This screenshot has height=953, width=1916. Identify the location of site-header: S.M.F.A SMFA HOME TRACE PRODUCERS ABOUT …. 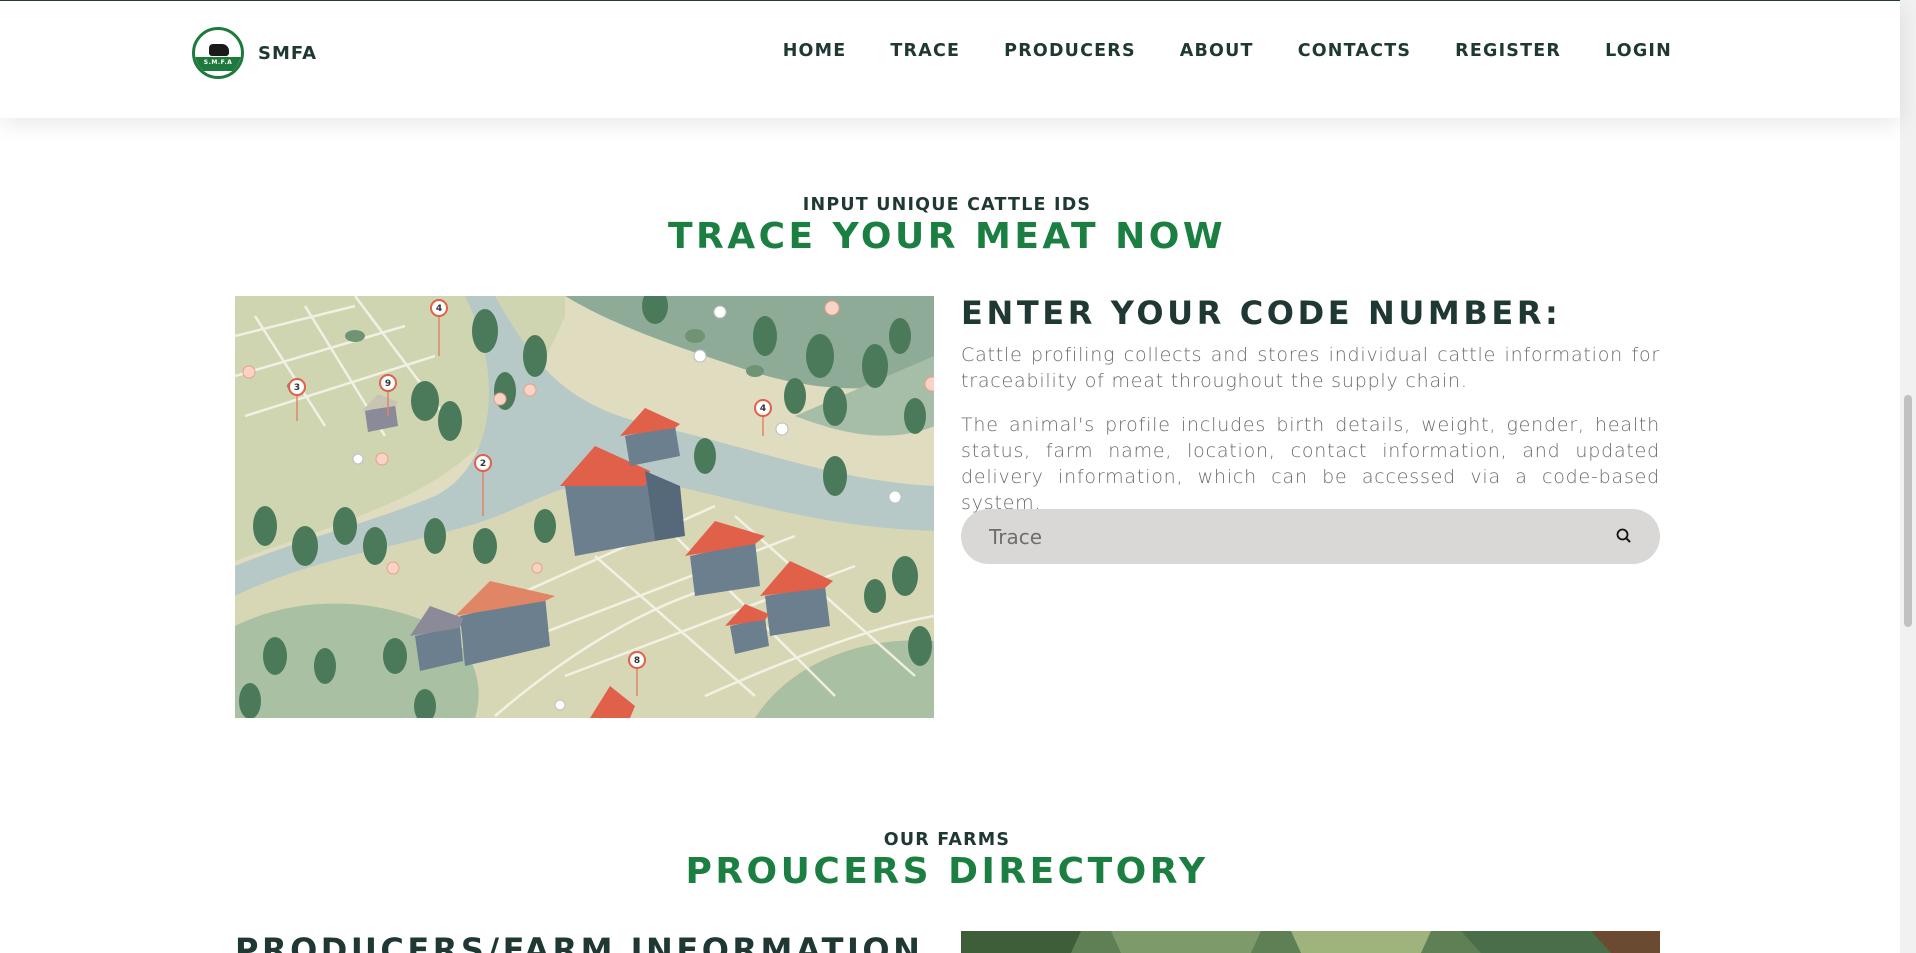
(950, 59).